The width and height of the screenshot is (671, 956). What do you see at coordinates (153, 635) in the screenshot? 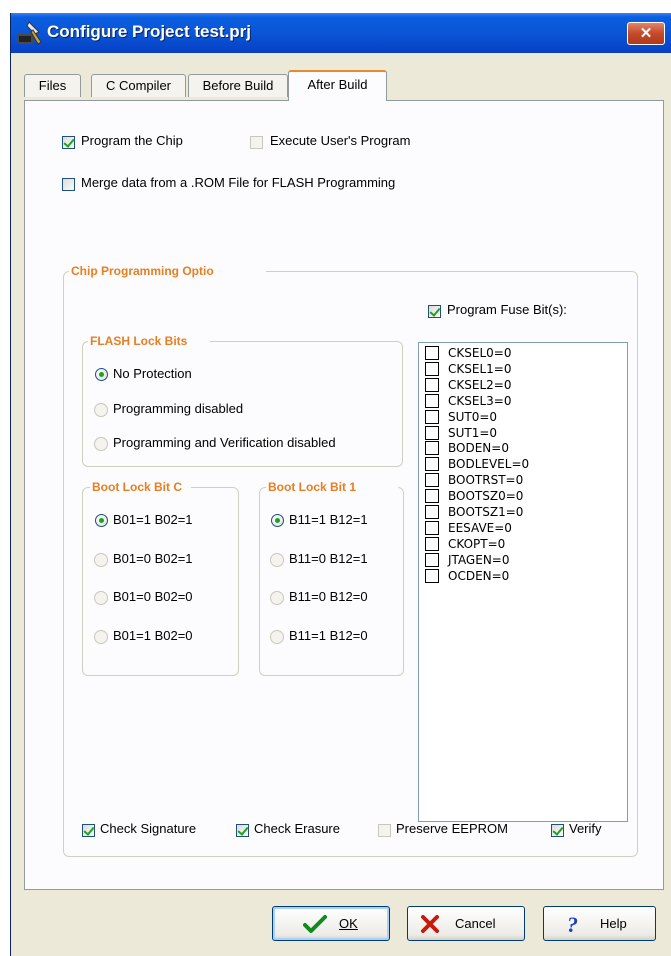
I see `radio-b01-1-b02-0-label: B01=1 B02=0` at bounding box center [153, 635].